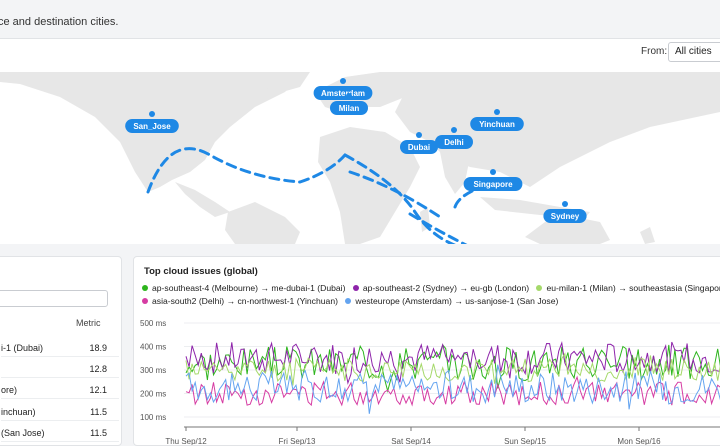  What do you see at coordinates (153, 323) in the screenshot?
I see `y-tick-label: 500 ms` at bounding box center [153, 323].